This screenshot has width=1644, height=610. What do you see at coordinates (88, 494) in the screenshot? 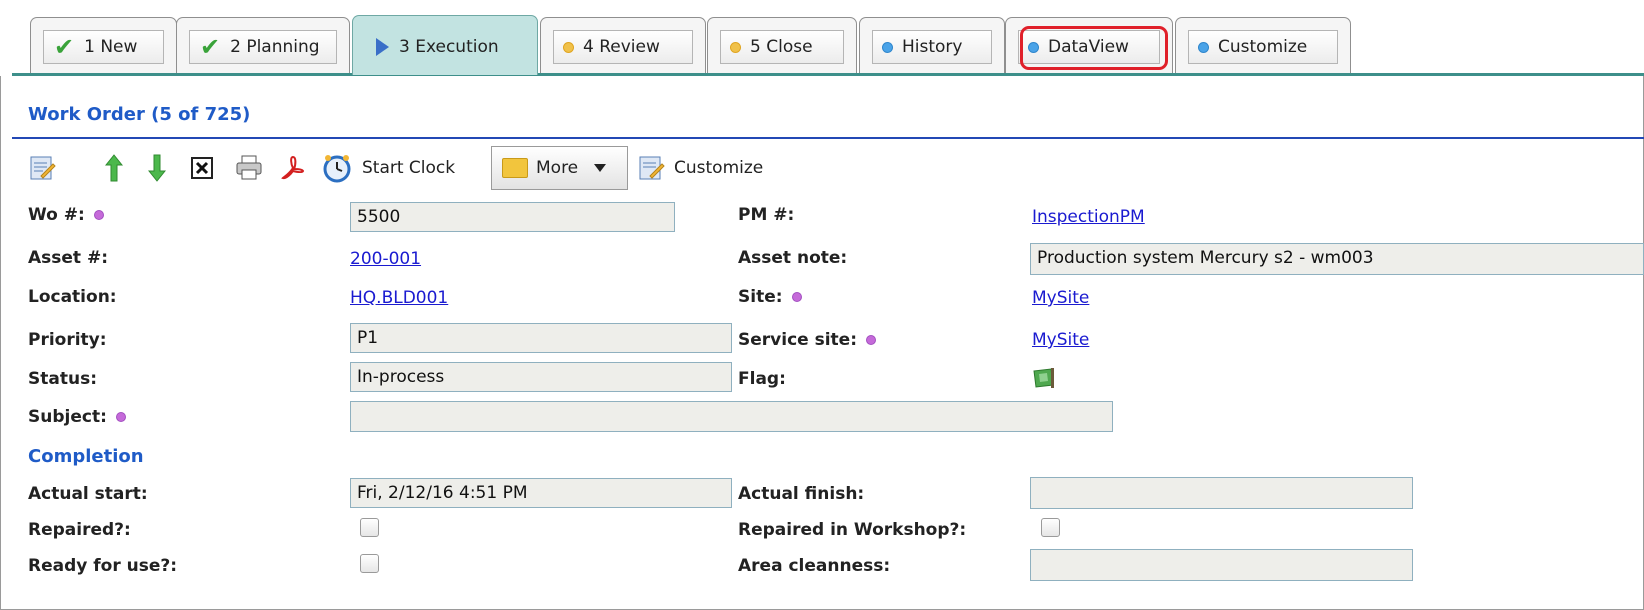
I see `actual-start-label: Actual start:` at bounding box center [88, 494].